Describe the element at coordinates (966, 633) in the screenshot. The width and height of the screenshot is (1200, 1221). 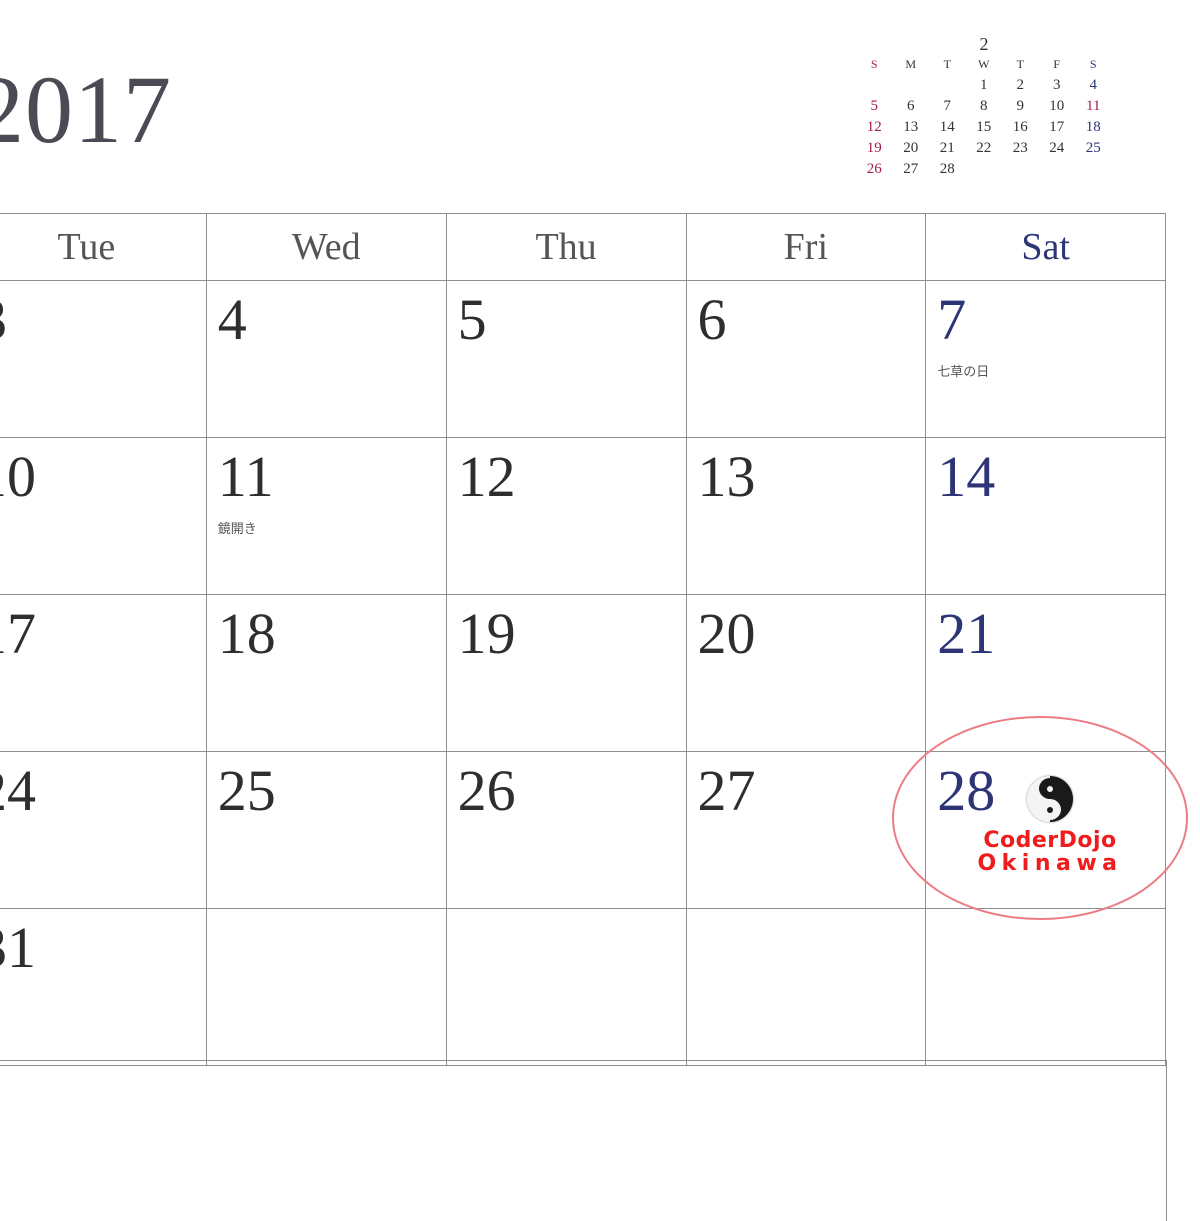
I see `day-number: 21` at that location.